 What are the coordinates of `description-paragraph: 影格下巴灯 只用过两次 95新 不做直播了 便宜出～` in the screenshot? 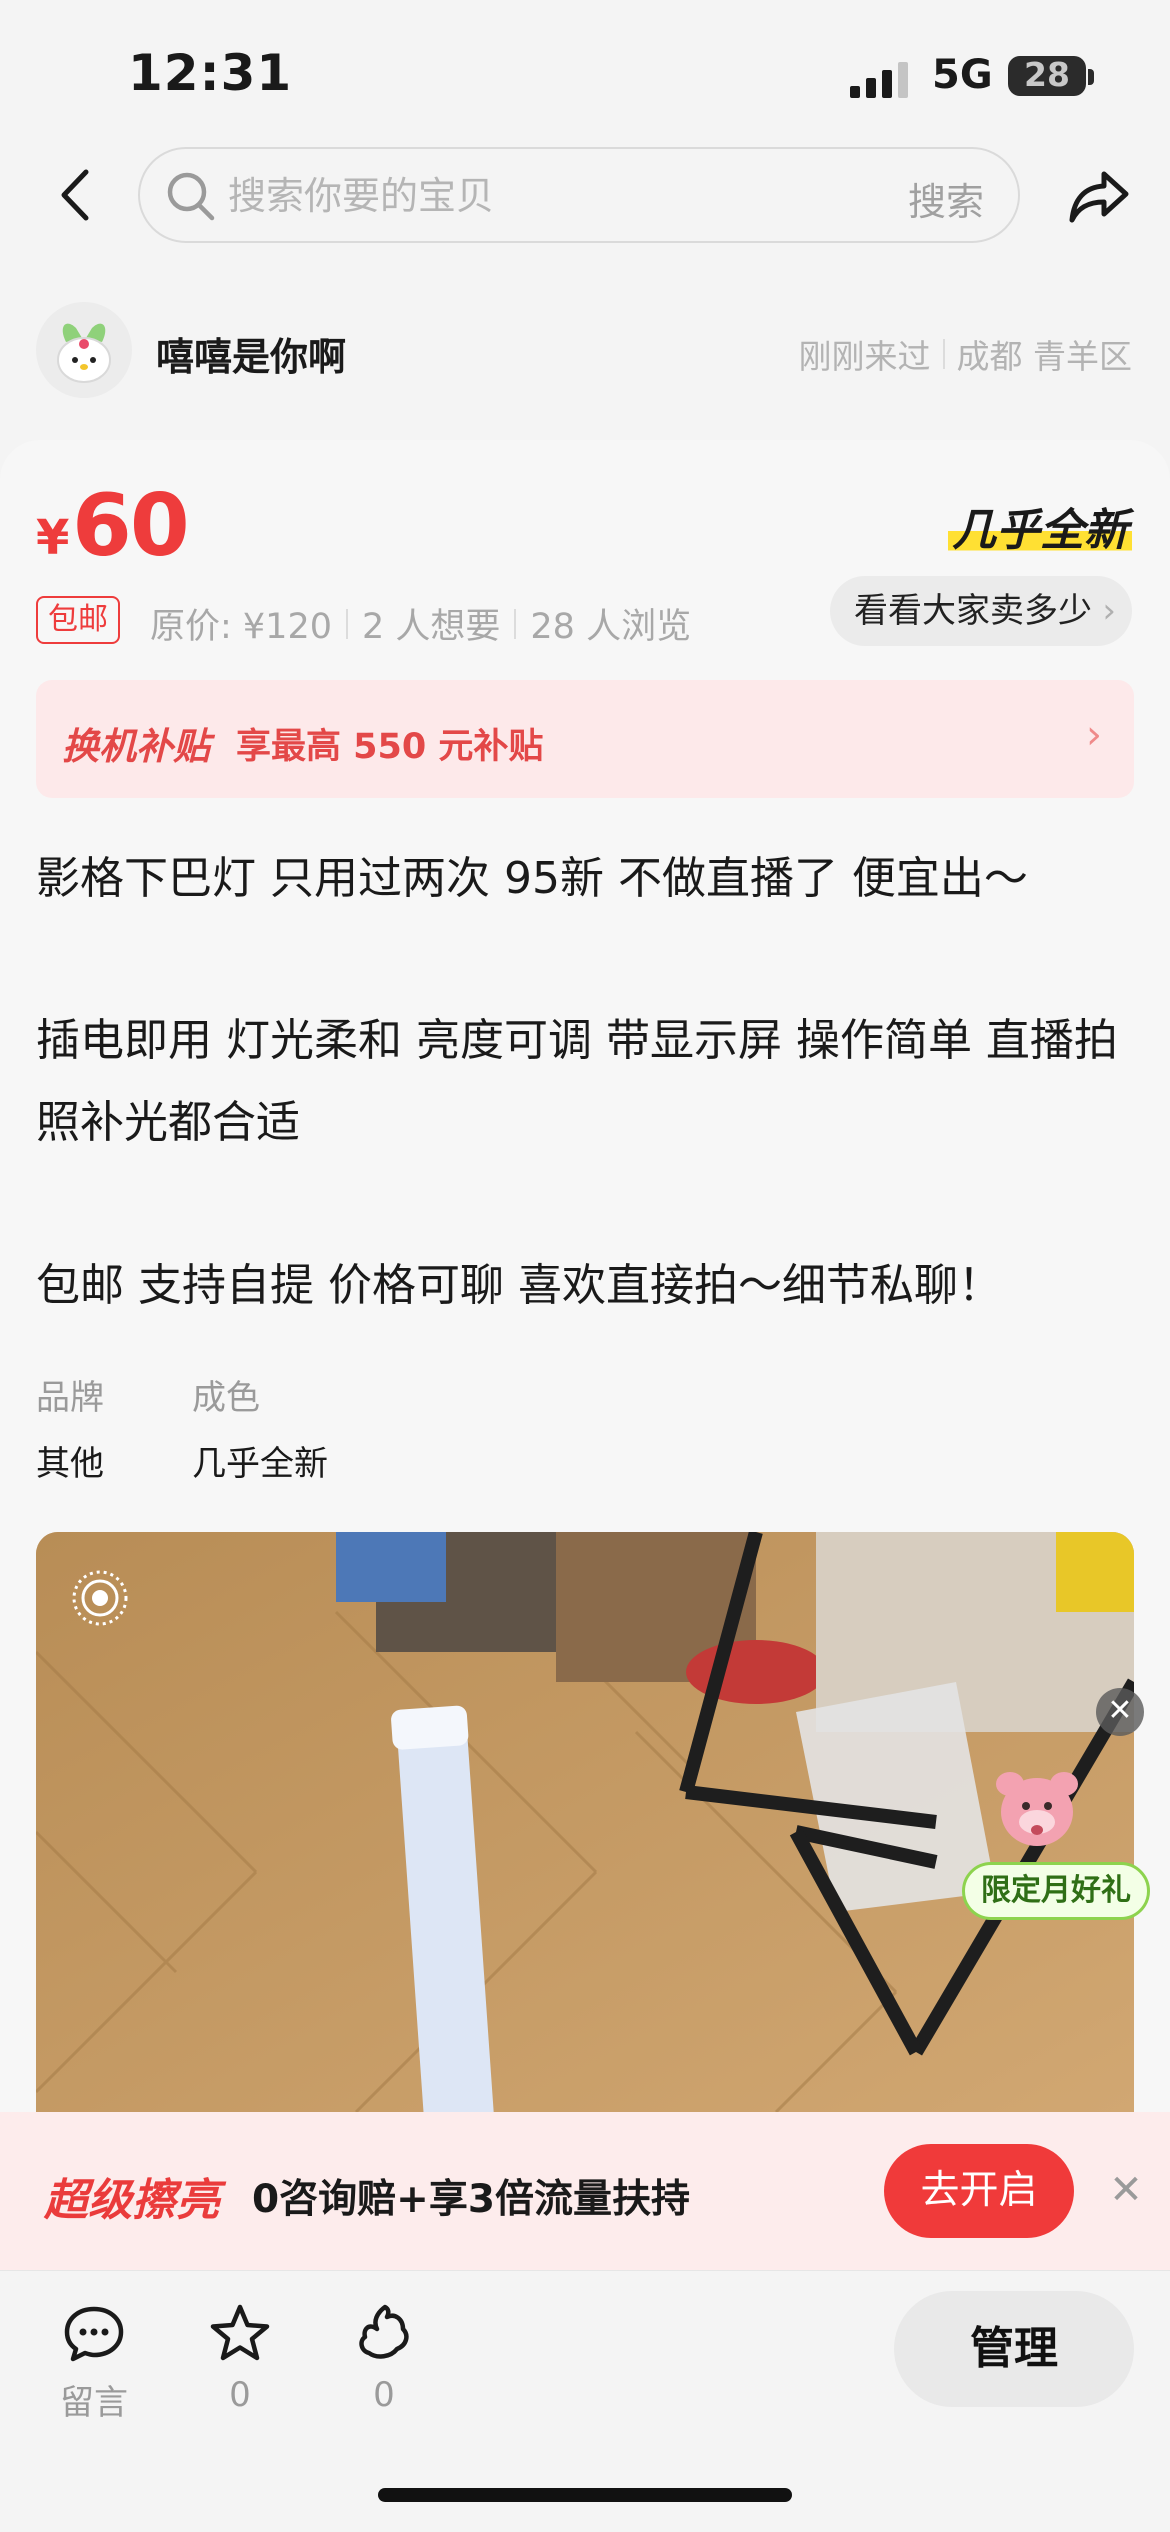 It's located at (532, 878).